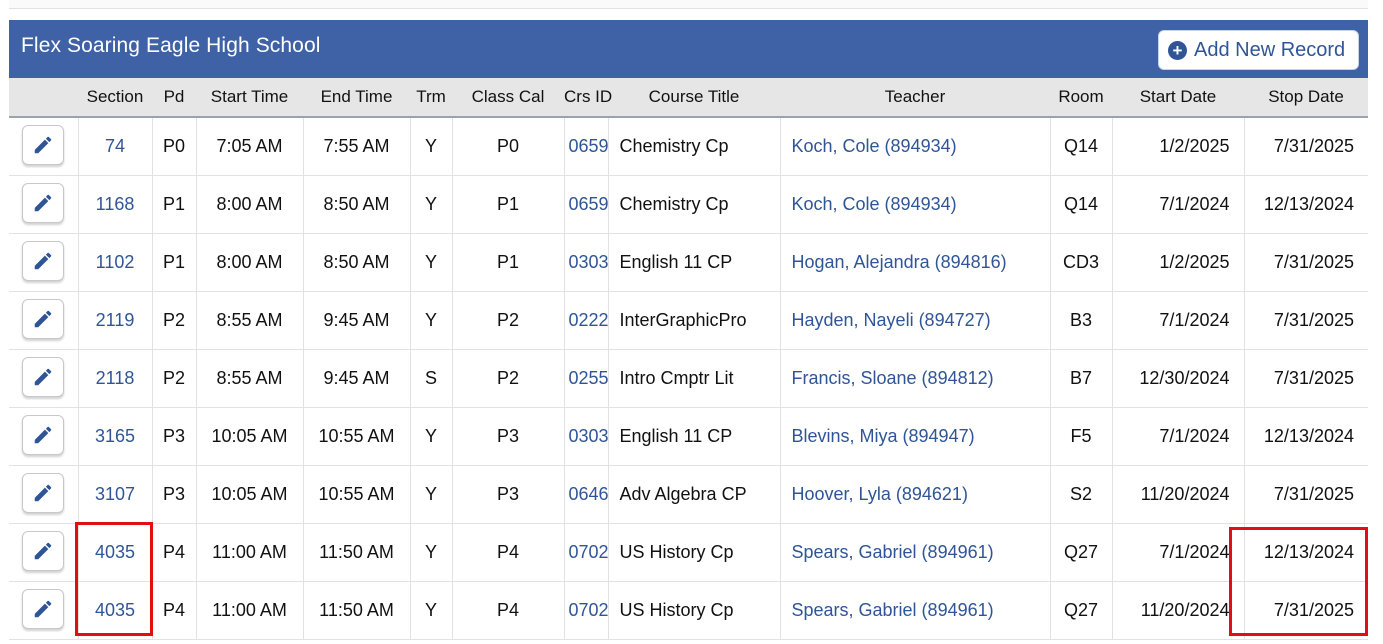 This screenshot has height=644, width=1383. I want to click on section-link: 74, so click(115, 146).